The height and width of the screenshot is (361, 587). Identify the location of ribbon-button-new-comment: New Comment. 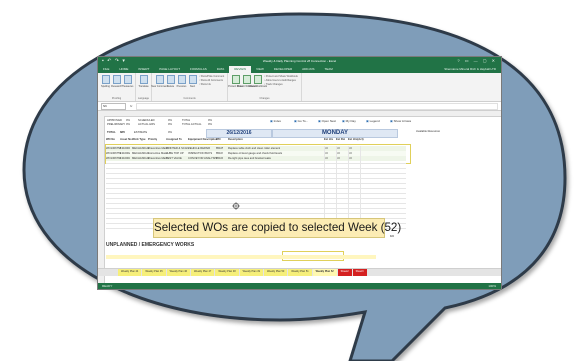
(159, 81).